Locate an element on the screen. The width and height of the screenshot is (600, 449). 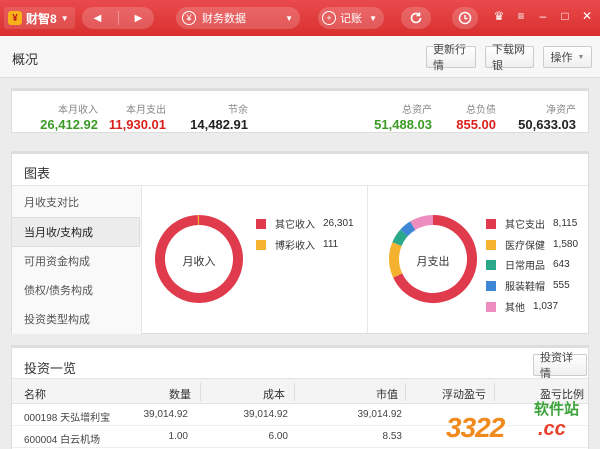
stat-value: 11,930.01 is located at coordinates (137, 124).